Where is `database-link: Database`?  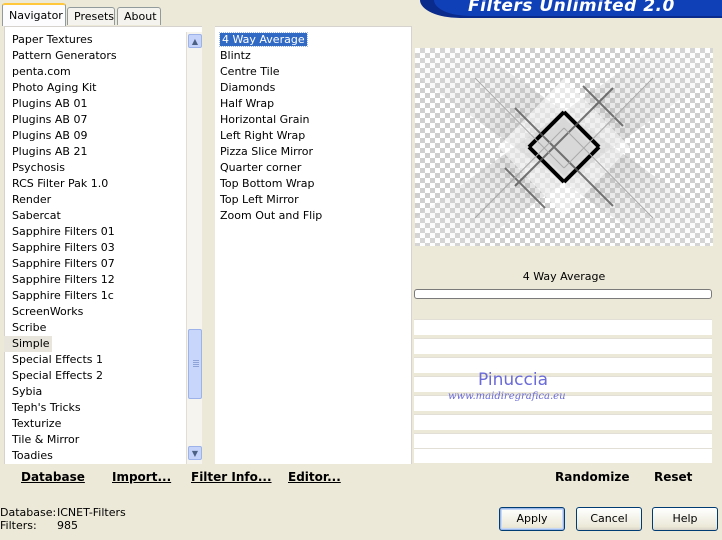 database-link: Database is located at coordinates (53, 477).